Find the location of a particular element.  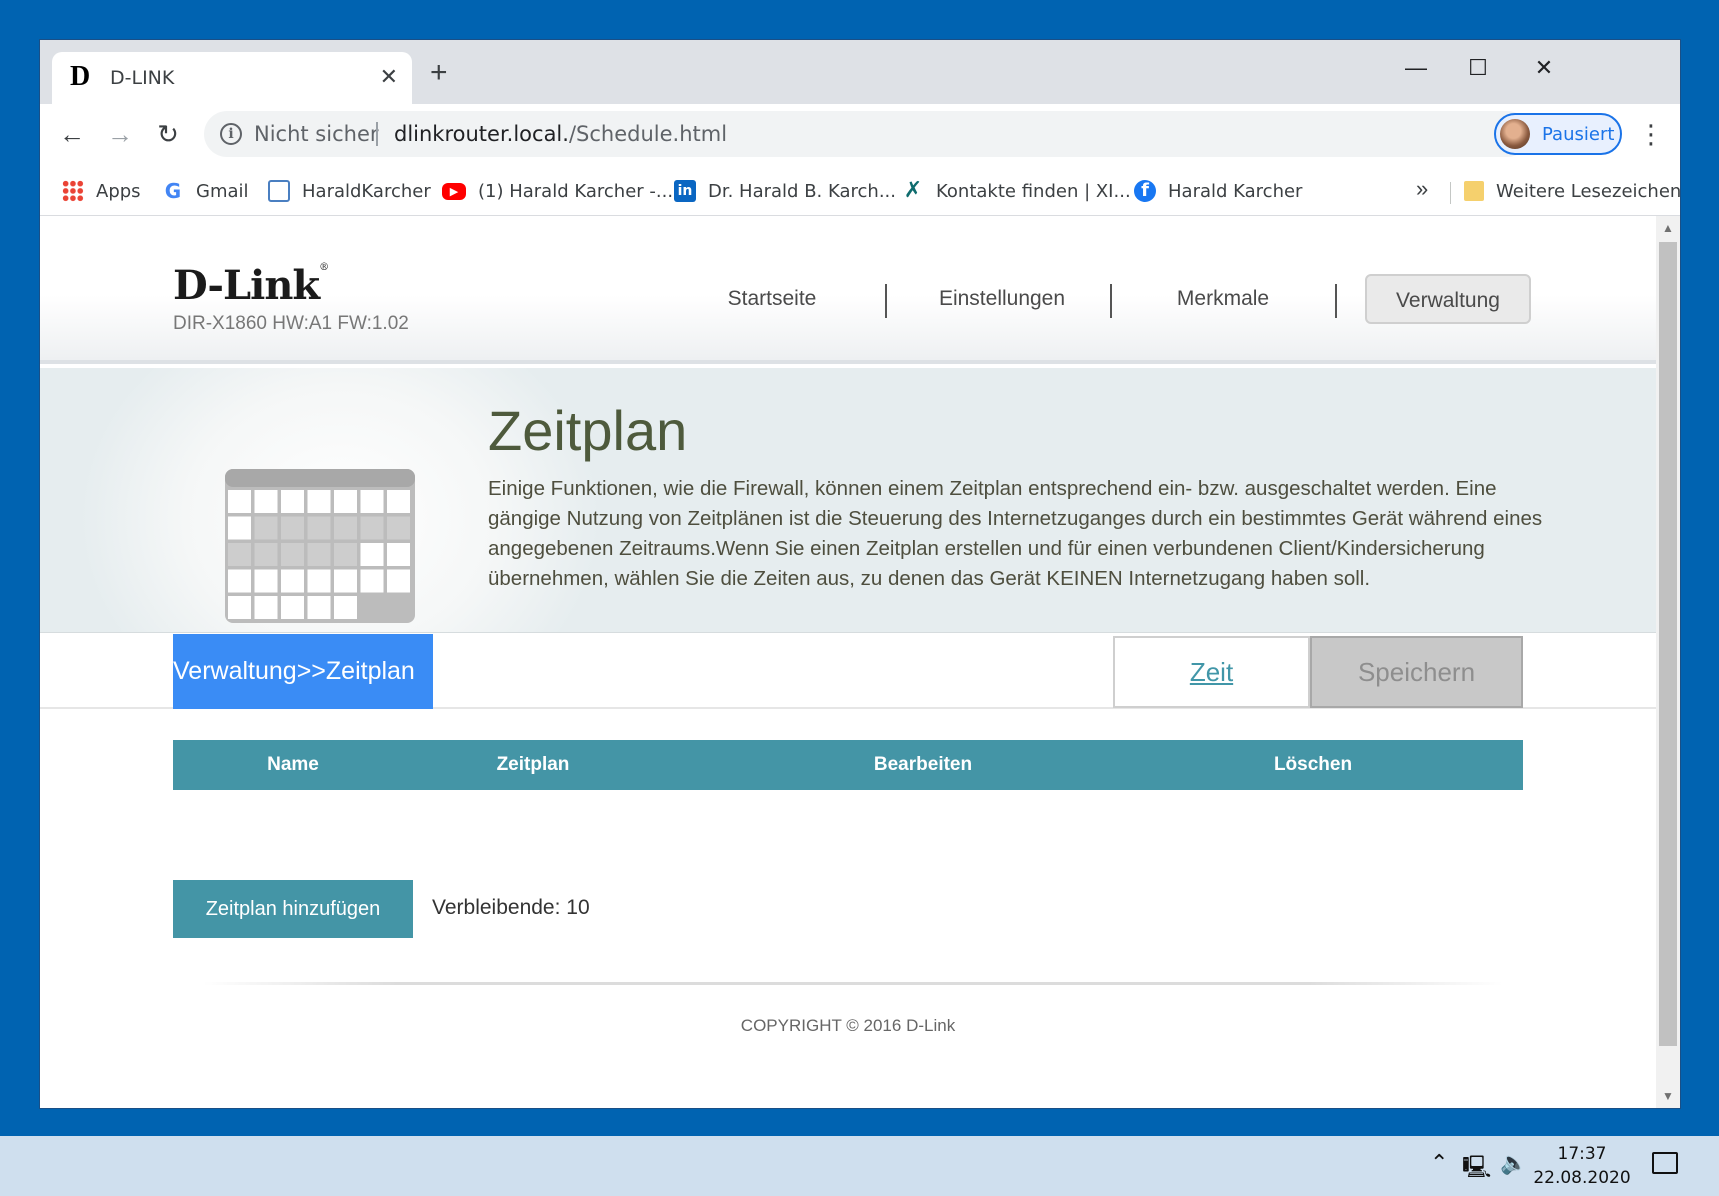

bookmark-facebook: f Harald Karcher is located at coordinates (1218, 191).